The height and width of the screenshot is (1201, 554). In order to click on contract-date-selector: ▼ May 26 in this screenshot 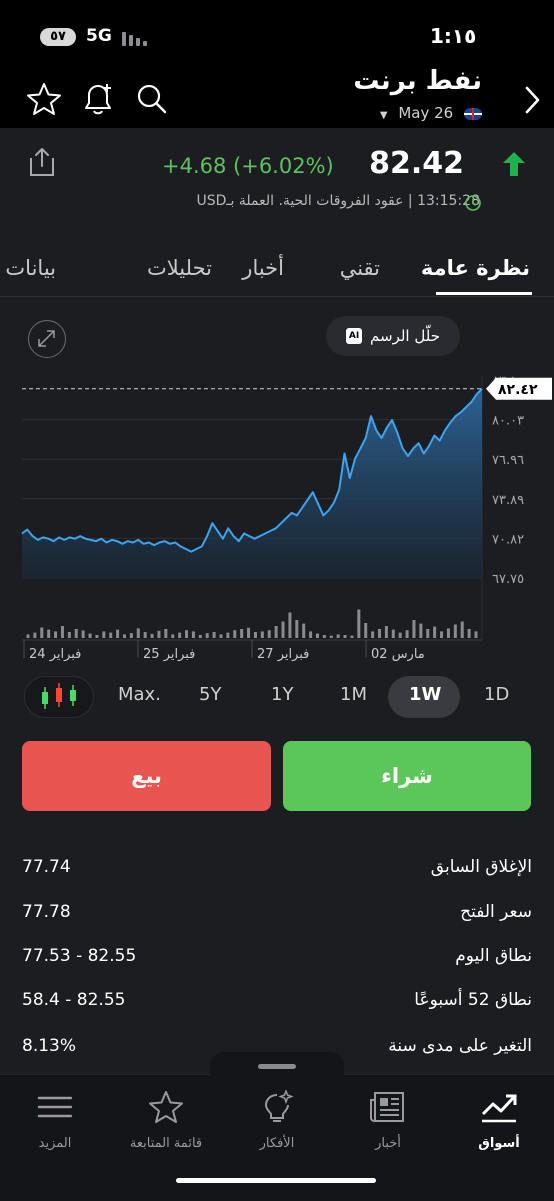, I will do `click(431, 113)`.